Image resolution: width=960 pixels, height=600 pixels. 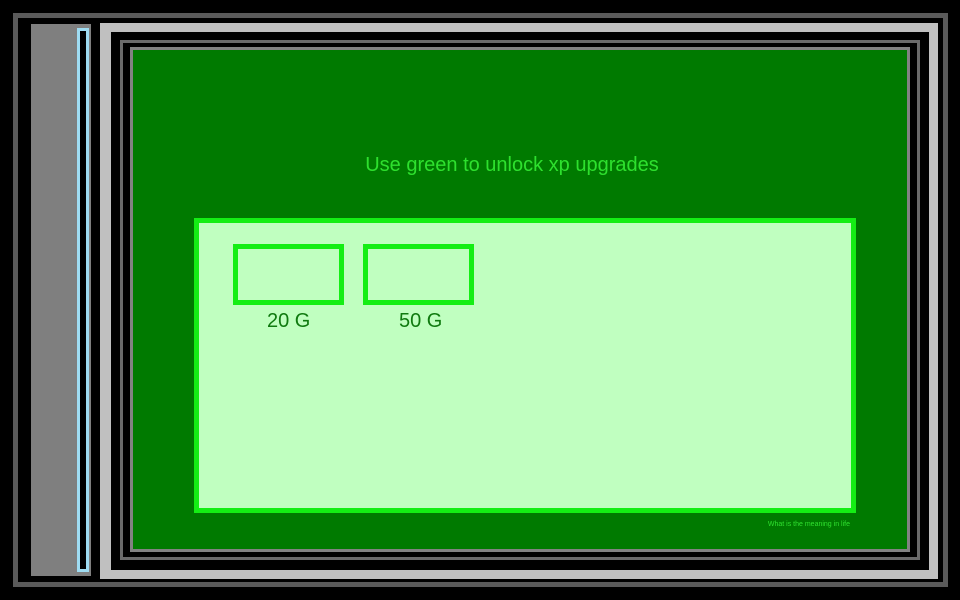 What do you see at coordinates (288, 274) in the screenshot?
I see `upgrade-button-20g` at bounding box center [288, 274].